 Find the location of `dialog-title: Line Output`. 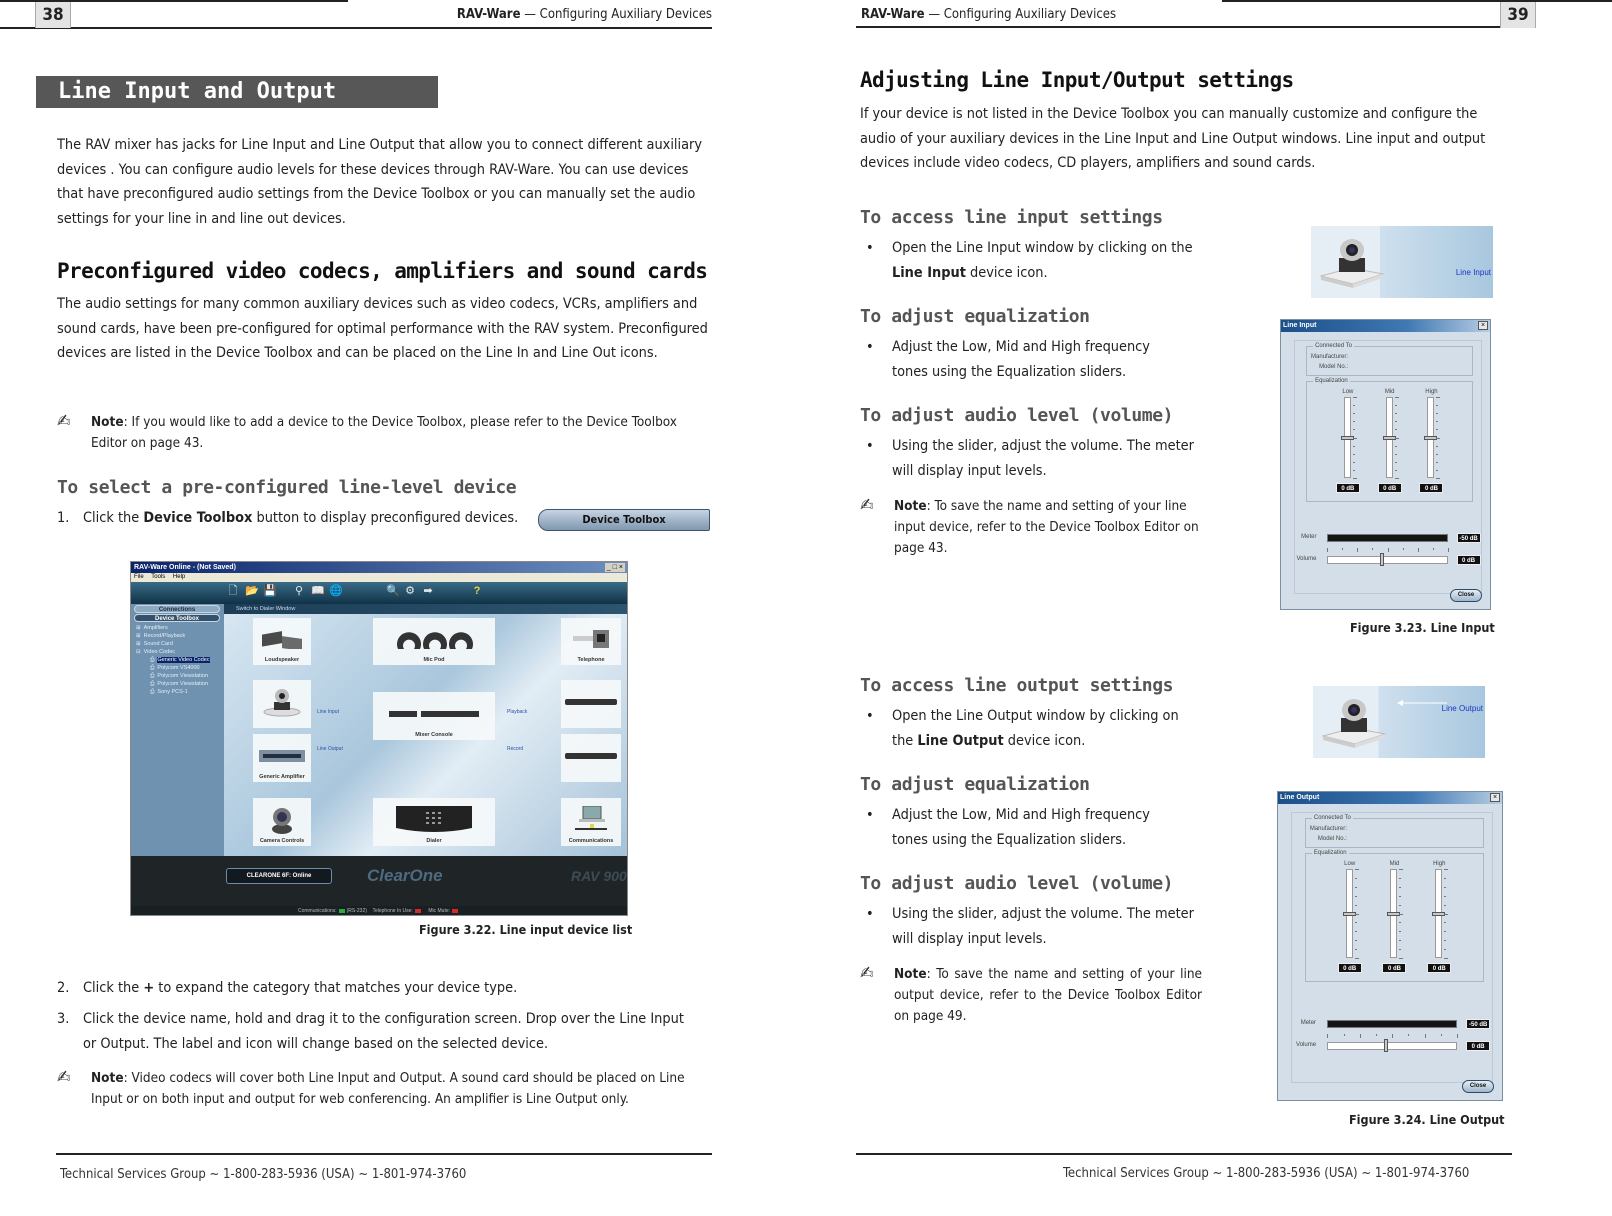

dialog-title: Line Output is located at coordinates (1390, 798).